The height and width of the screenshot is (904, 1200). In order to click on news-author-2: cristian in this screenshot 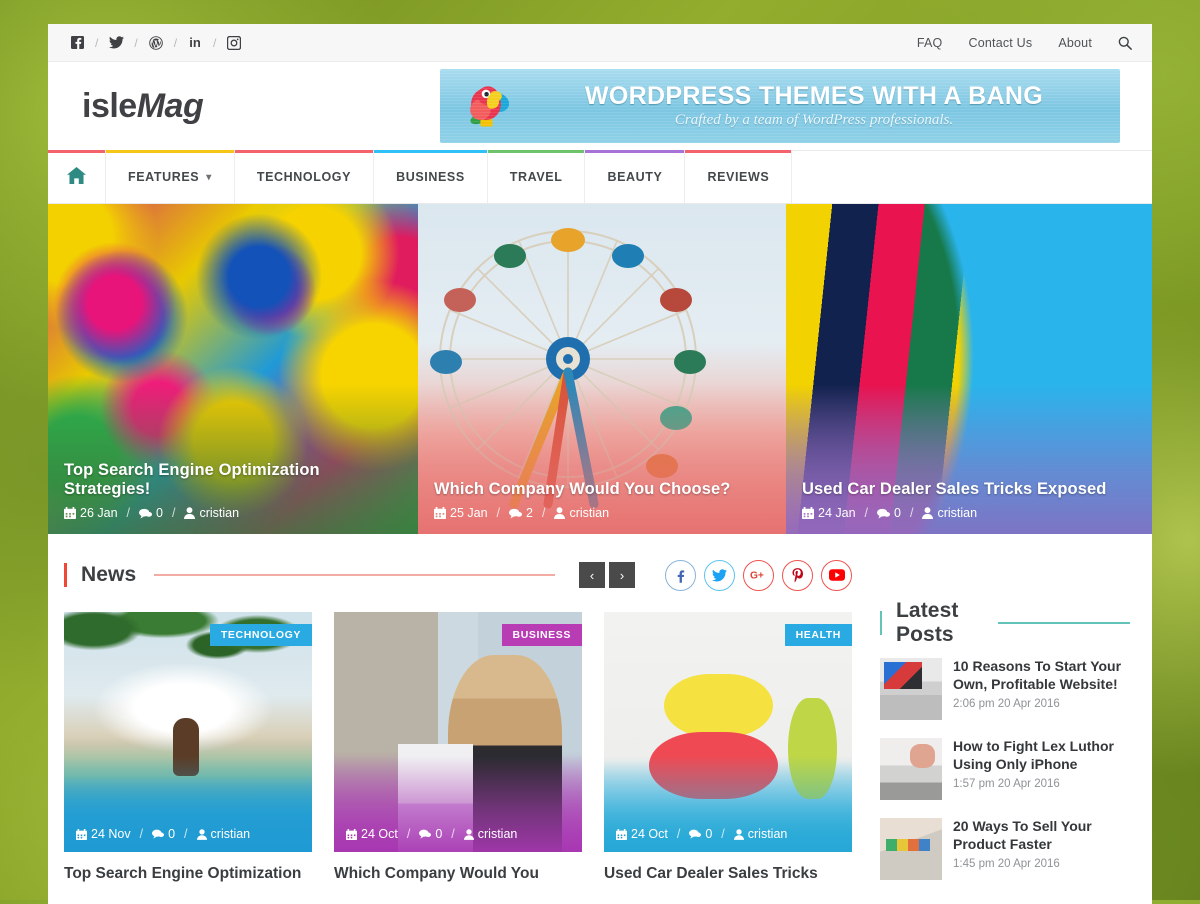, I will do `click(497, 834)`.